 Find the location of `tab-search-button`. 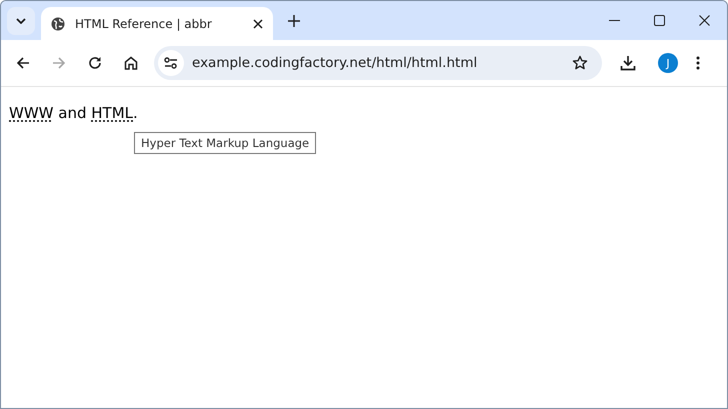

tab-search-button is located at coordinates (21, 20).